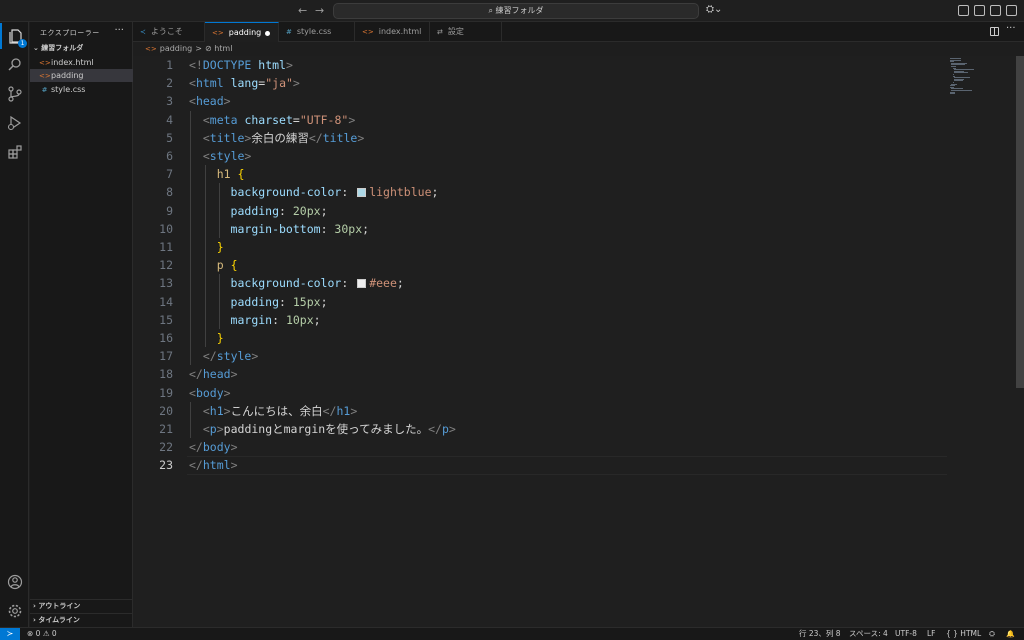 The width and height of the screenshot is (1024, 640). I want to click on code-line: padding: 15px;, so click(258, 302).